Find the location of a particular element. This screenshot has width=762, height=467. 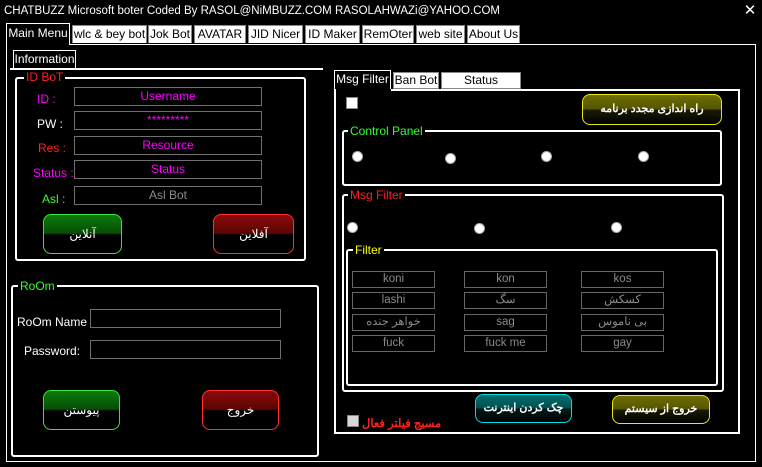

join-button: پیوستن is located at coordinates (81, 410).